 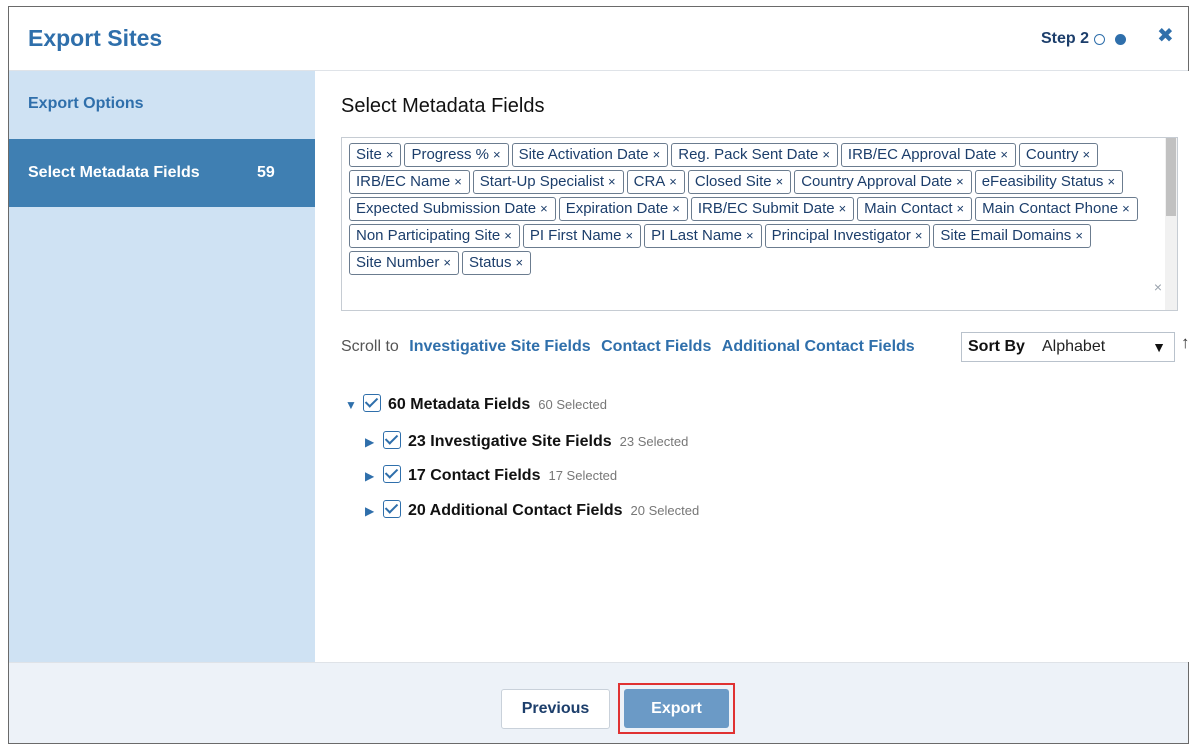 What do you see at coordinates (665, 510) in the screenshot?
I see `tree-row-selected-count: 20 Selected` at bounding box center [665, 510].